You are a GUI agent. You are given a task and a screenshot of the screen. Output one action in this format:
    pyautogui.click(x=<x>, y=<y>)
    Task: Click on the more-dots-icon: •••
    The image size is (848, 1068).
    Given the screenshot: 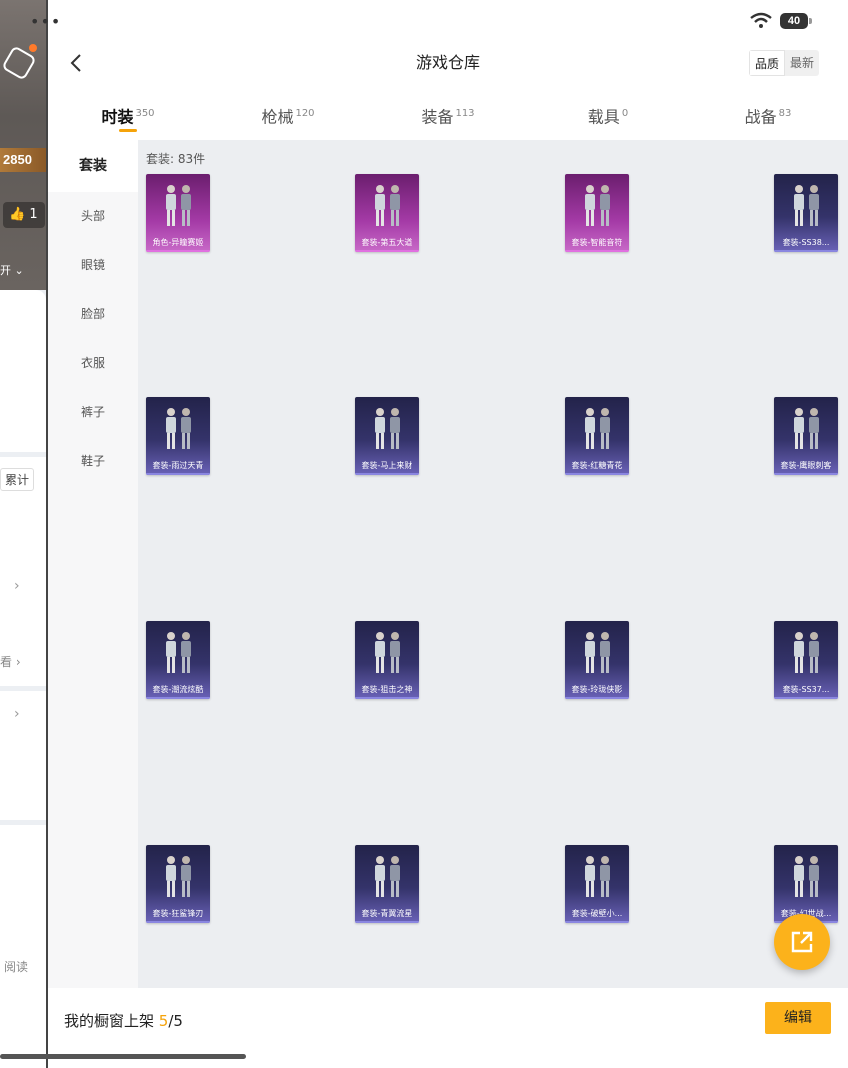 What is the action you would take?
    pyautogui.click(x=45, y=21)
    